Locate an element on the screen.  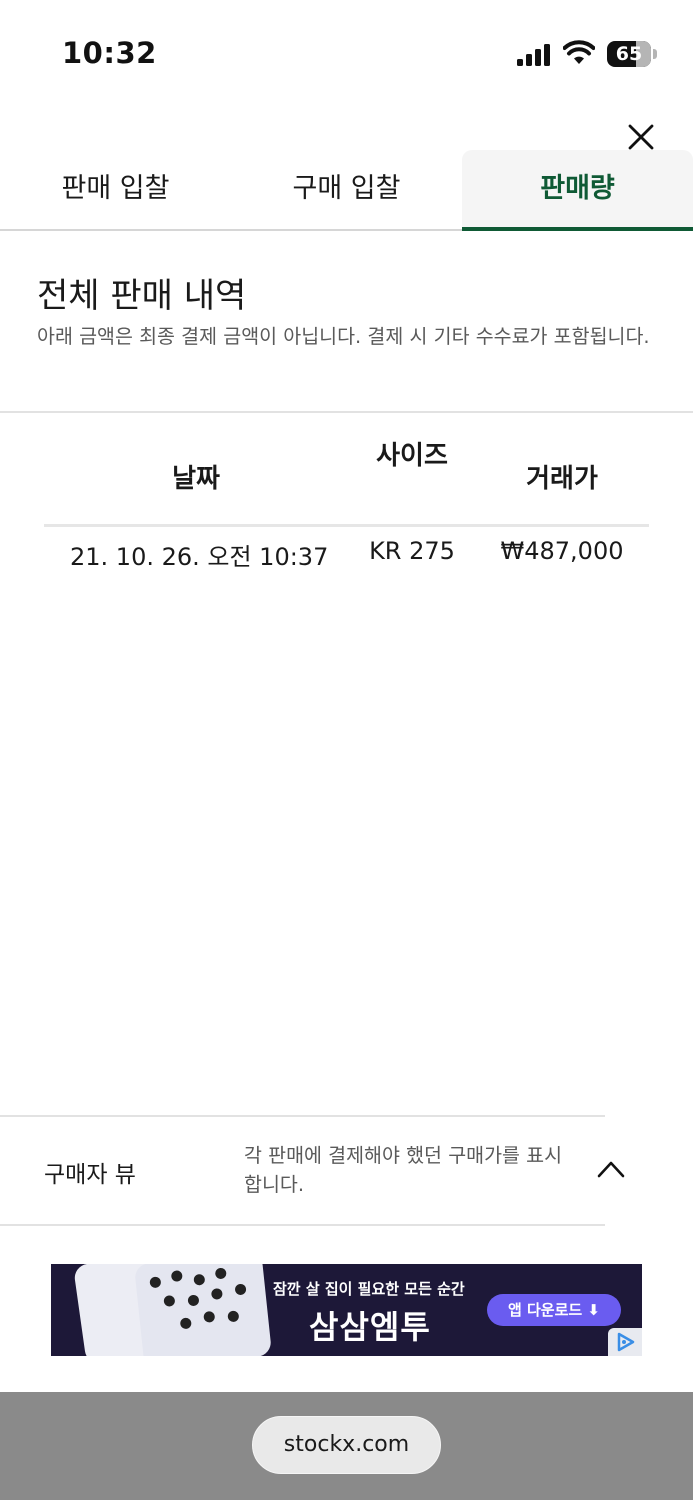
cell-date: 21. 10. 26. 오전 10:37 is located at coordinates (199, 557).